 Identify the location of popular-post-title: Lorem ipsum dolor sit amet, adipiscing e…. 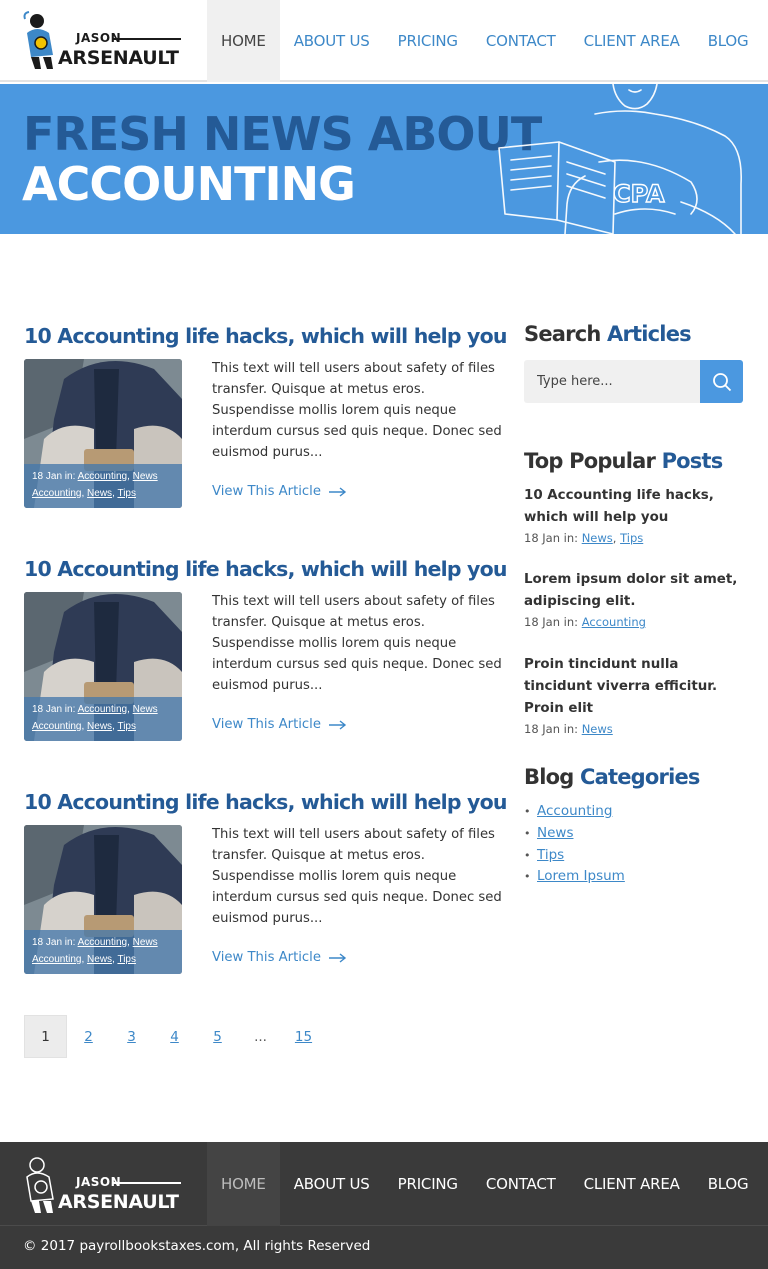
(636, 591).